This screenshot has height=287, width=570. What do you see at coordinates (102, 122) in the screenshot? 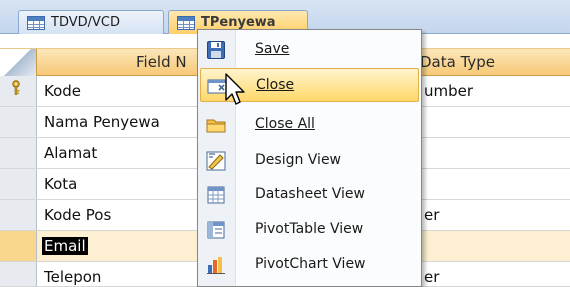
I see `field-name-cell: Nama Penyewa` at bounding box center [102, 122].